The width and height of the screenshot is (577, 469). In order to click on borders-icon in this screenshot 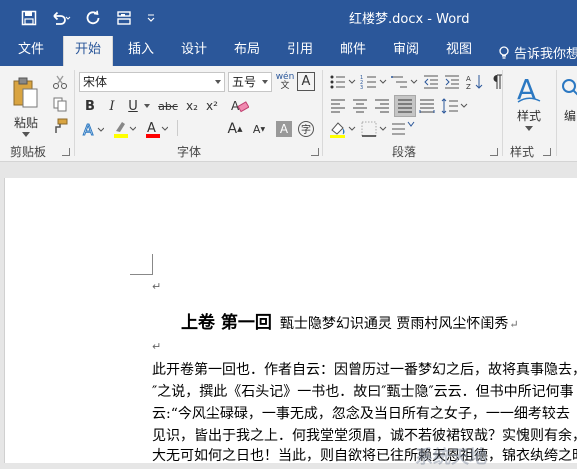, I will do `click(374, 129)`.